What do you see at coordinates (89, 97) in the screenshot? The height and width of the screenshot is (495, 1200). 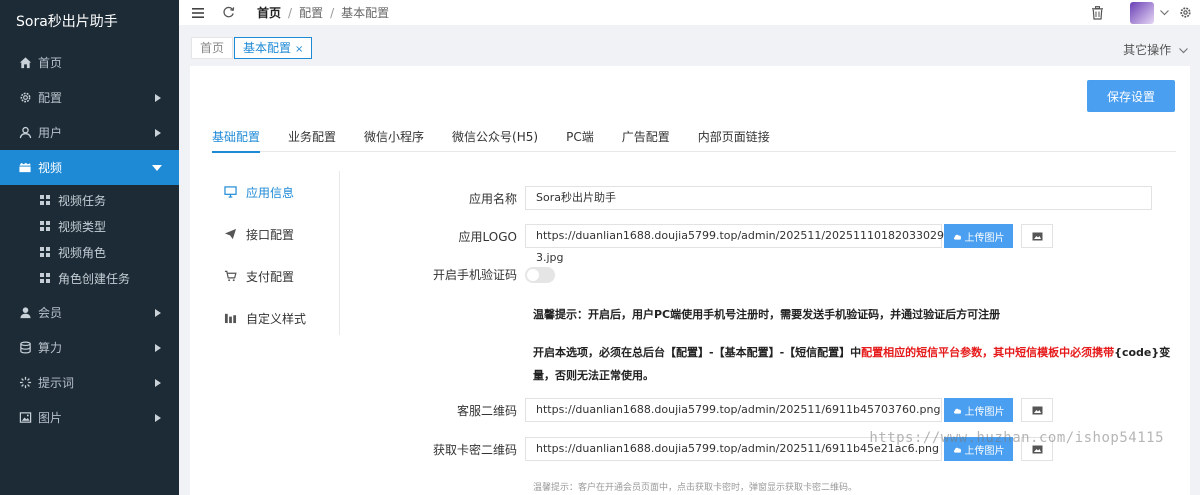 I see `sidebar-item-config: 配置` at bounding box center [89, 97].